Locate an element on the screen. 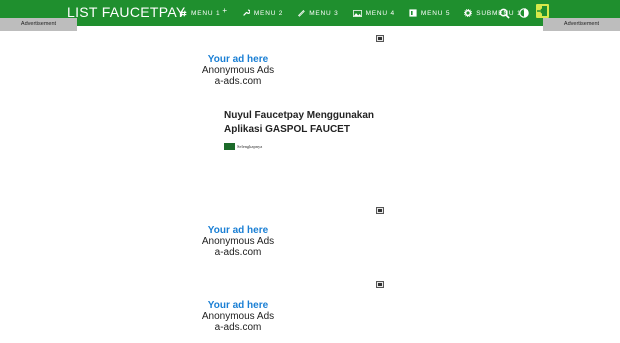  contrast-icon is located at coordinates (524, 13).